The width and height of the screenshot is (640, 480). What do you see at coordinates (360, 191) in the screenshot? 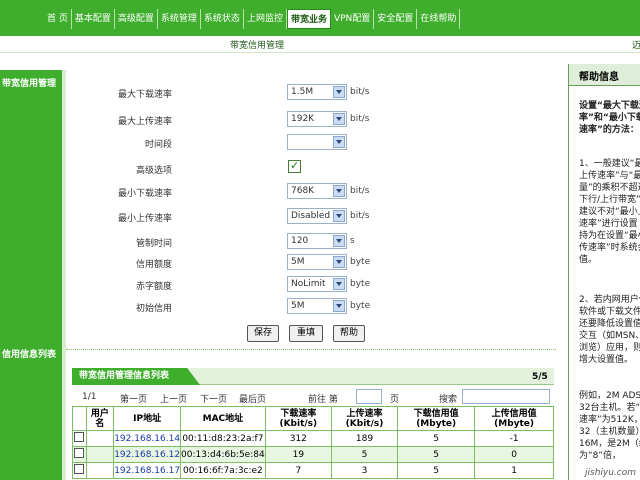
I see `min-download-unit: bit/s` at bounding box center [360, 191].